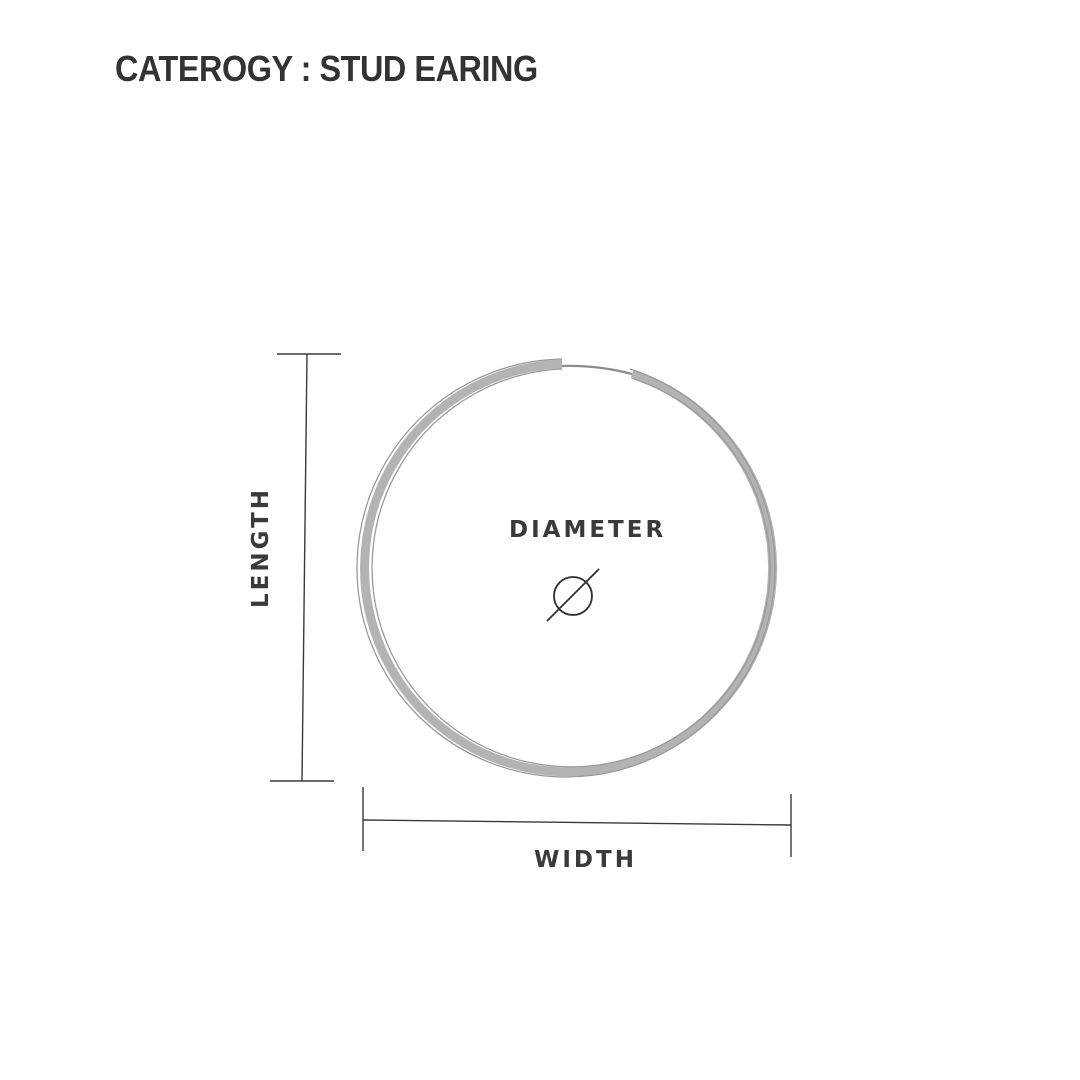 The image size is (1080, 1080). What do you see at coordinates (585, 860) in the screenshot?
I see `width-label: WIDTH` at bounding box center [585, 860].